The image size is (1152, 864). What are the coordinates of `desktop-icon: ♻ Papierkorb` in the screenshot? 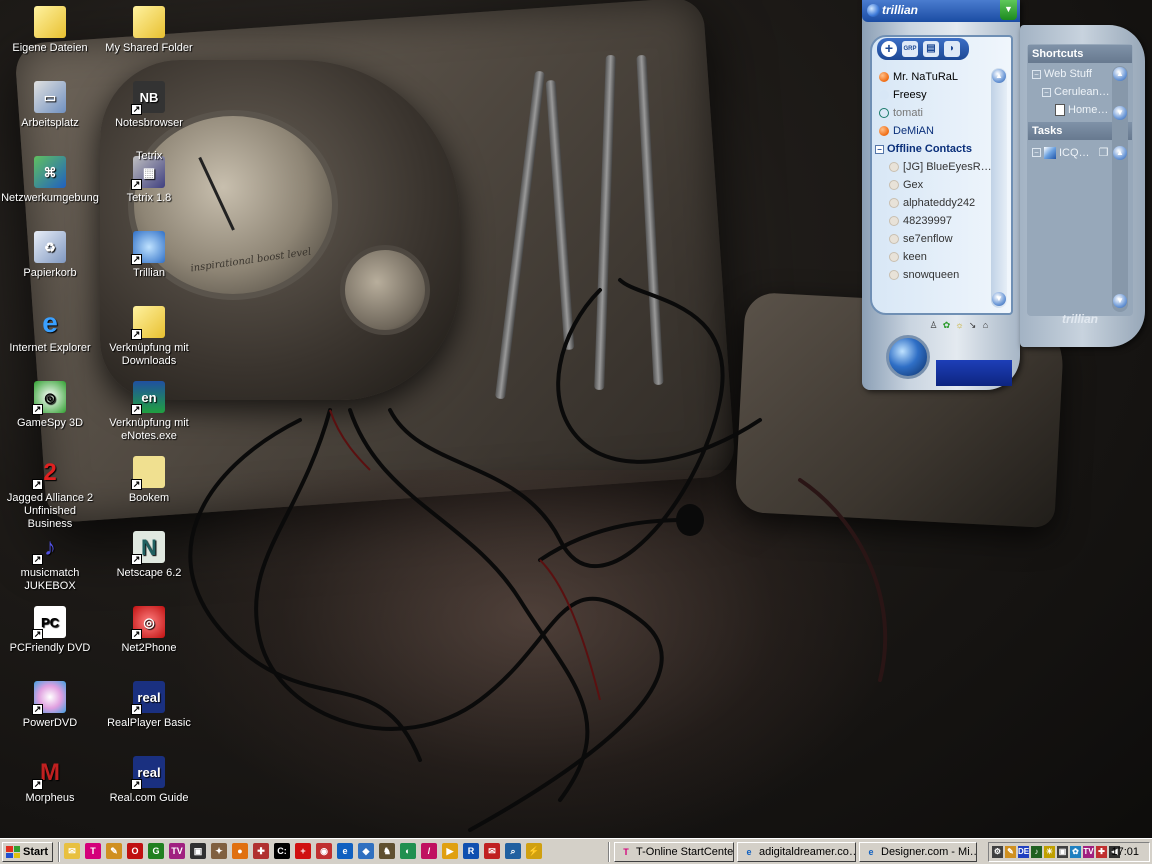 It's located at (50, 255).